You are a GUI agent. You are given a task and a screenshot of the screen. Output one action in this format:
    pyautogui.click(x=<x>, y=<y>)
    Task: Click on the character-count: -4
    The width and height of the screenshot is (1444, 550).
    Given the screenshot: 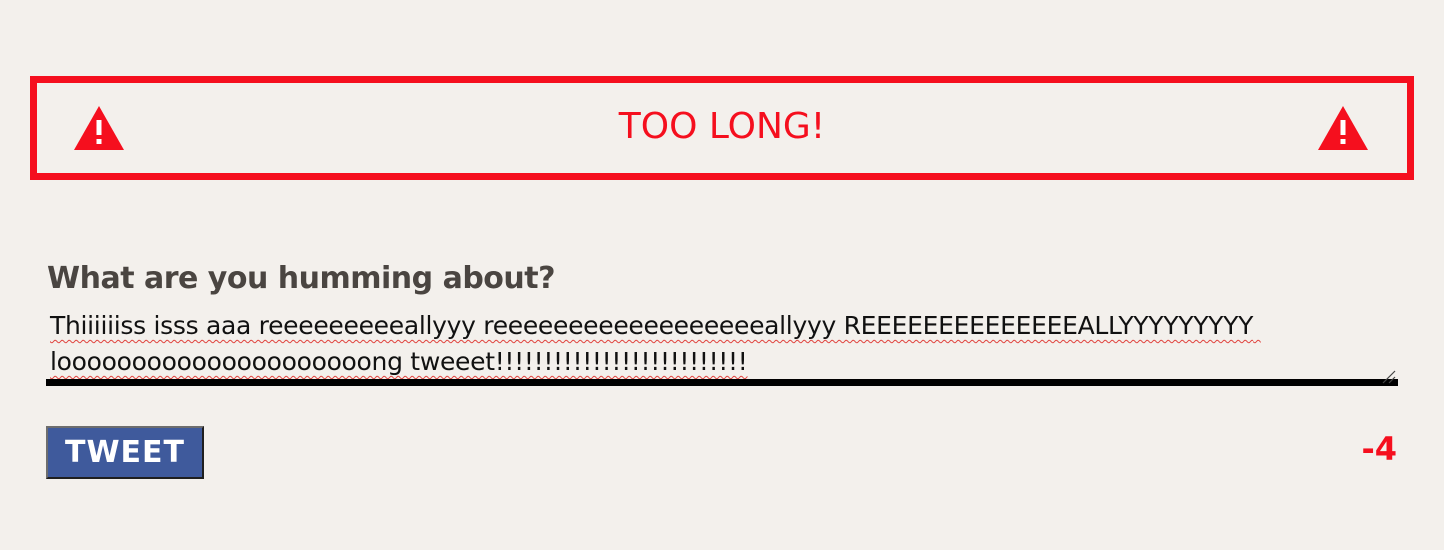 What is the action you would take?
    pyautogui.click(x=1379, y=449)
    